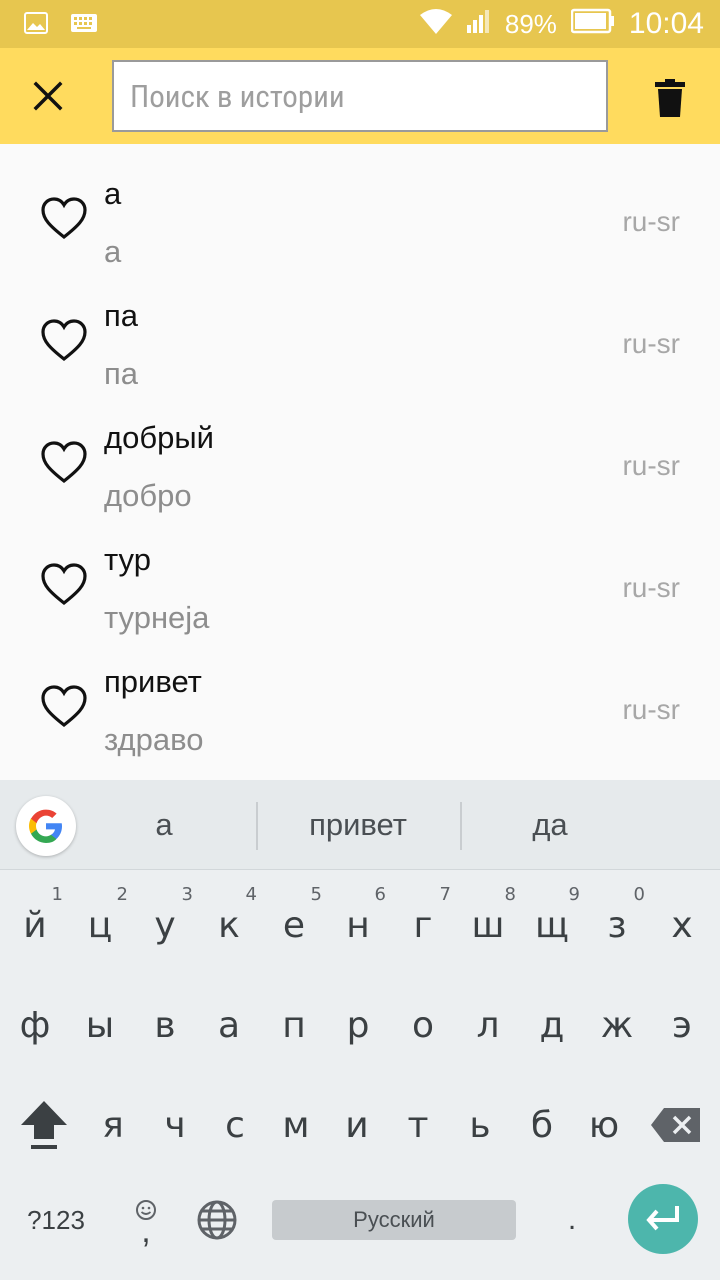 This screenshot has width=720, height=1280. I want to click on key-label: к, so click(229, 925).